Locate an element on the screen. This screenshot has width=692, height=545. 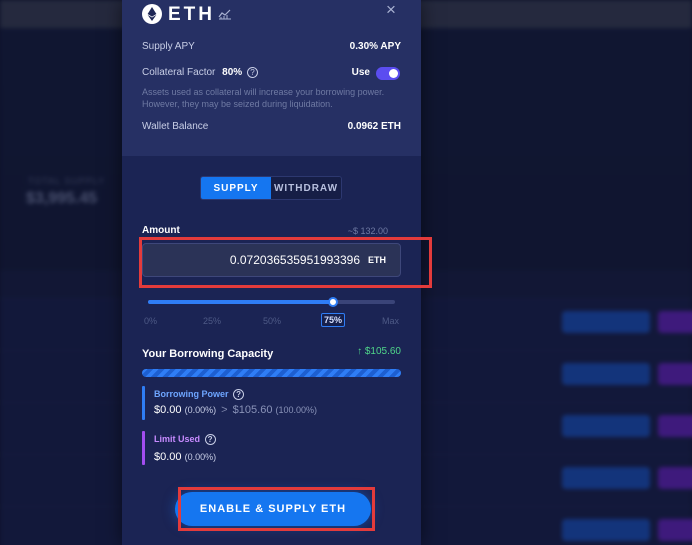
collateral-toggle-label: Use is located at coordinates (360, 72).